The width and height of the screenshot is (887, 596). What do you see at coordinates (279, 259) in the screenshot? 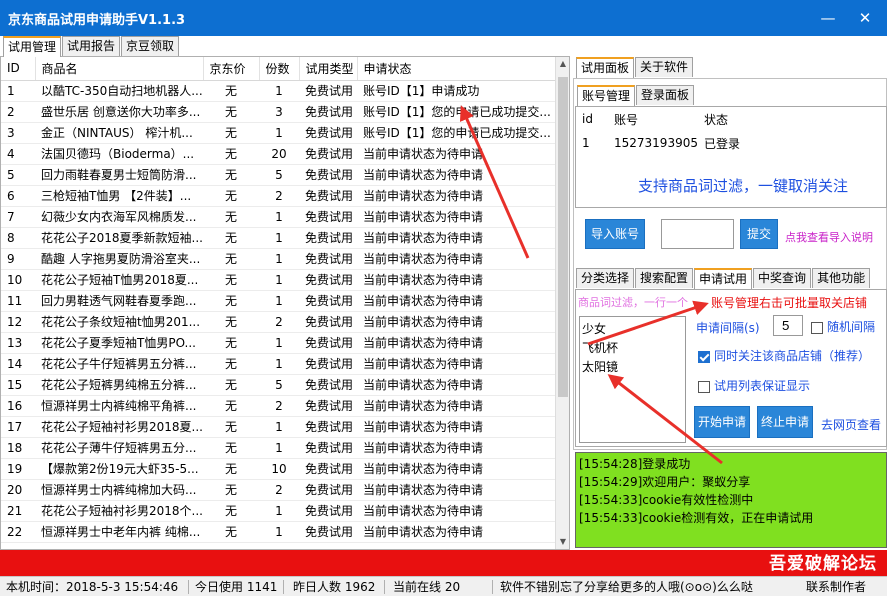
I see `table-row: 9 酷趣 人字拖男夏防滑浴室夹... 无 1 免费试用 当前申请状态为待申请` at bounding box center [279, 259].